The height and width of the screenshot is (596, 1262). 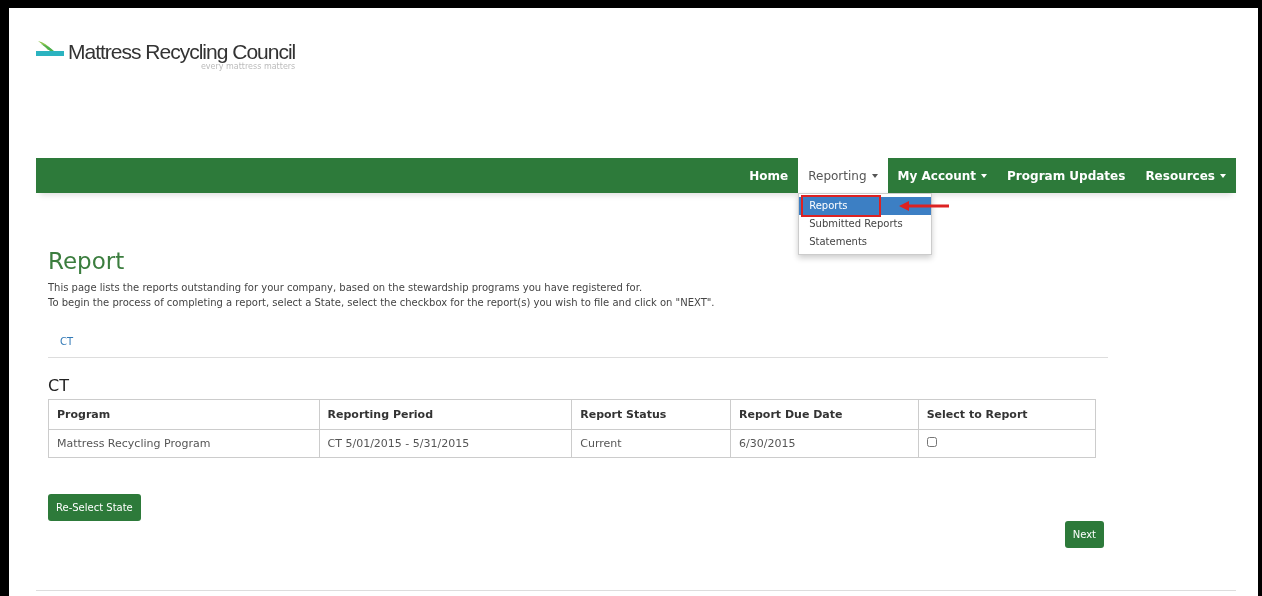 What do you see at coordinates (184, 443) in the screenshot?
I see `table-cell: Mattress Recycling Program` at bounding box center [184, 443].